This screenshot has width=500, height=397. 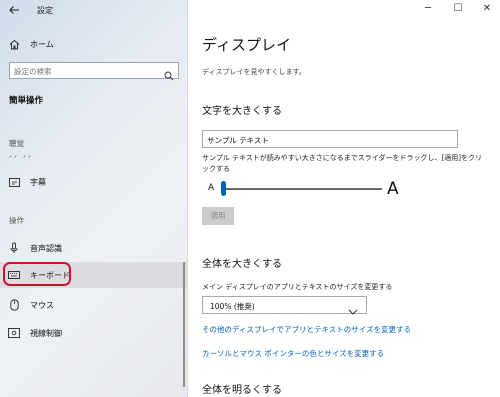 I want to click on sidebar-item-label: 視線制御, so click(x=46, y=333).